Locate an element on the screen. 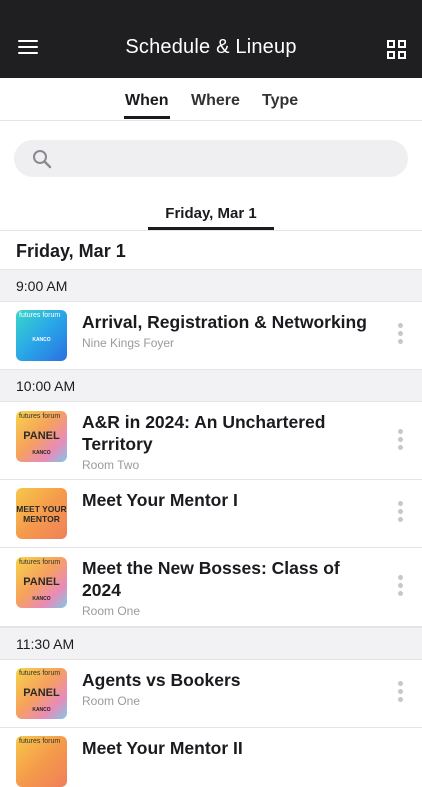 Image resolution: width=422 pixels, height=787 pixels. filter-tabs: When Where Type is located at coordinates (211, 99).